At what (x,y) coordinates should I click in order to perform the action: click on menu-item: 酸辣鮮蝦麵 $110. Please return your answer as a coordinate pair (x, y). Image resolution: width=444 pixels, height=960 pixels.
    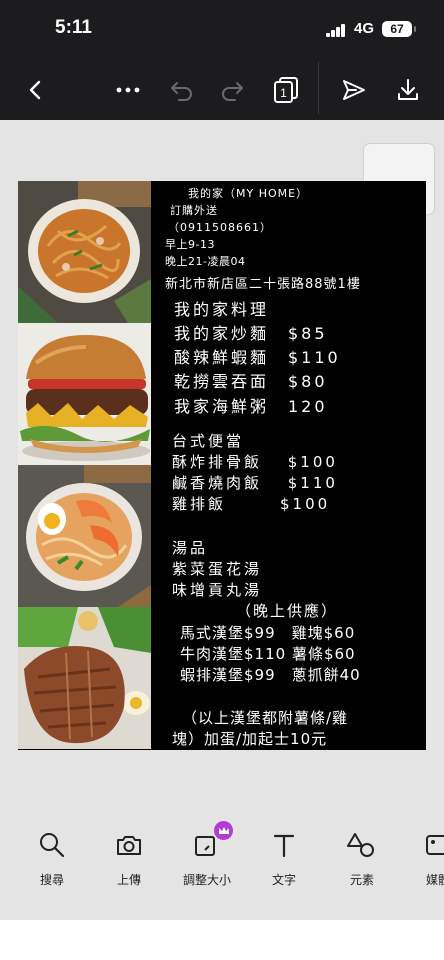
    Looking at the image, I should click on (257, 357).